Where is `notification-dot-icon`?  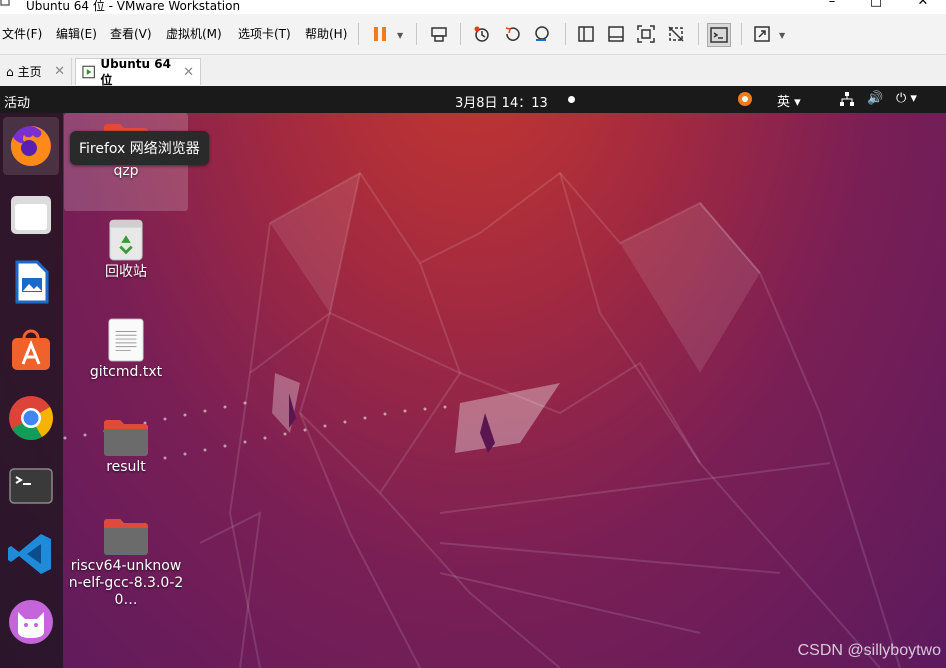 notification-dot-icon is located at coordinates (571, 99).